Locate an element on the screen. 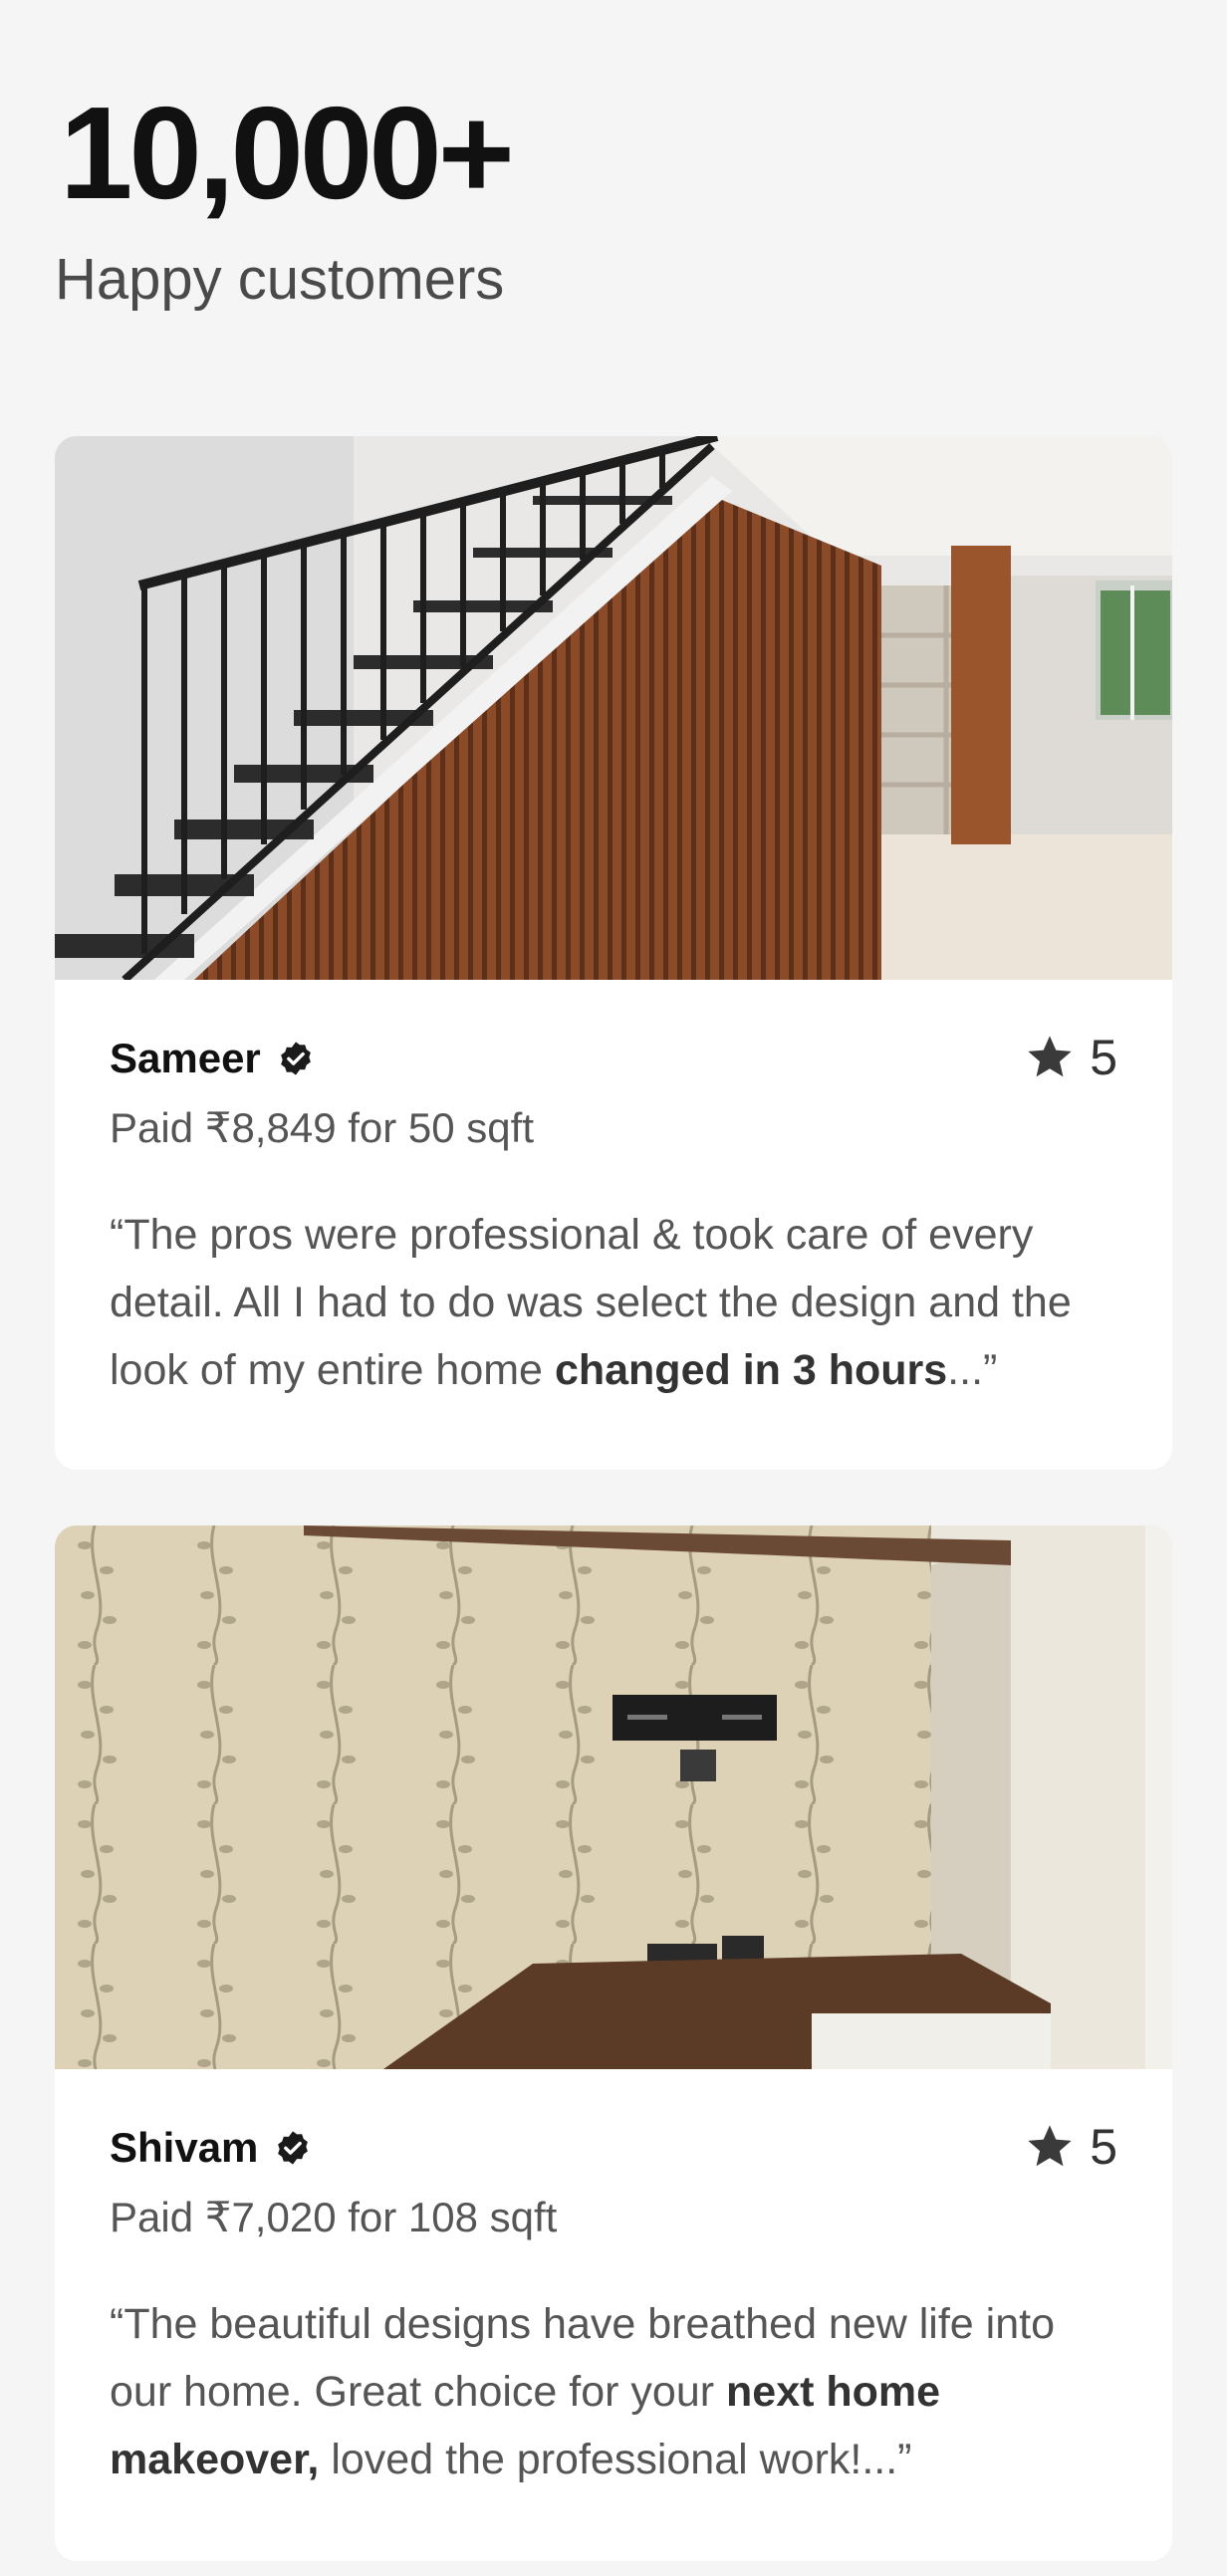 This screenshot has width=1227, height=2576. customer-count: 10,000+ is located at coordinates (287, 153).